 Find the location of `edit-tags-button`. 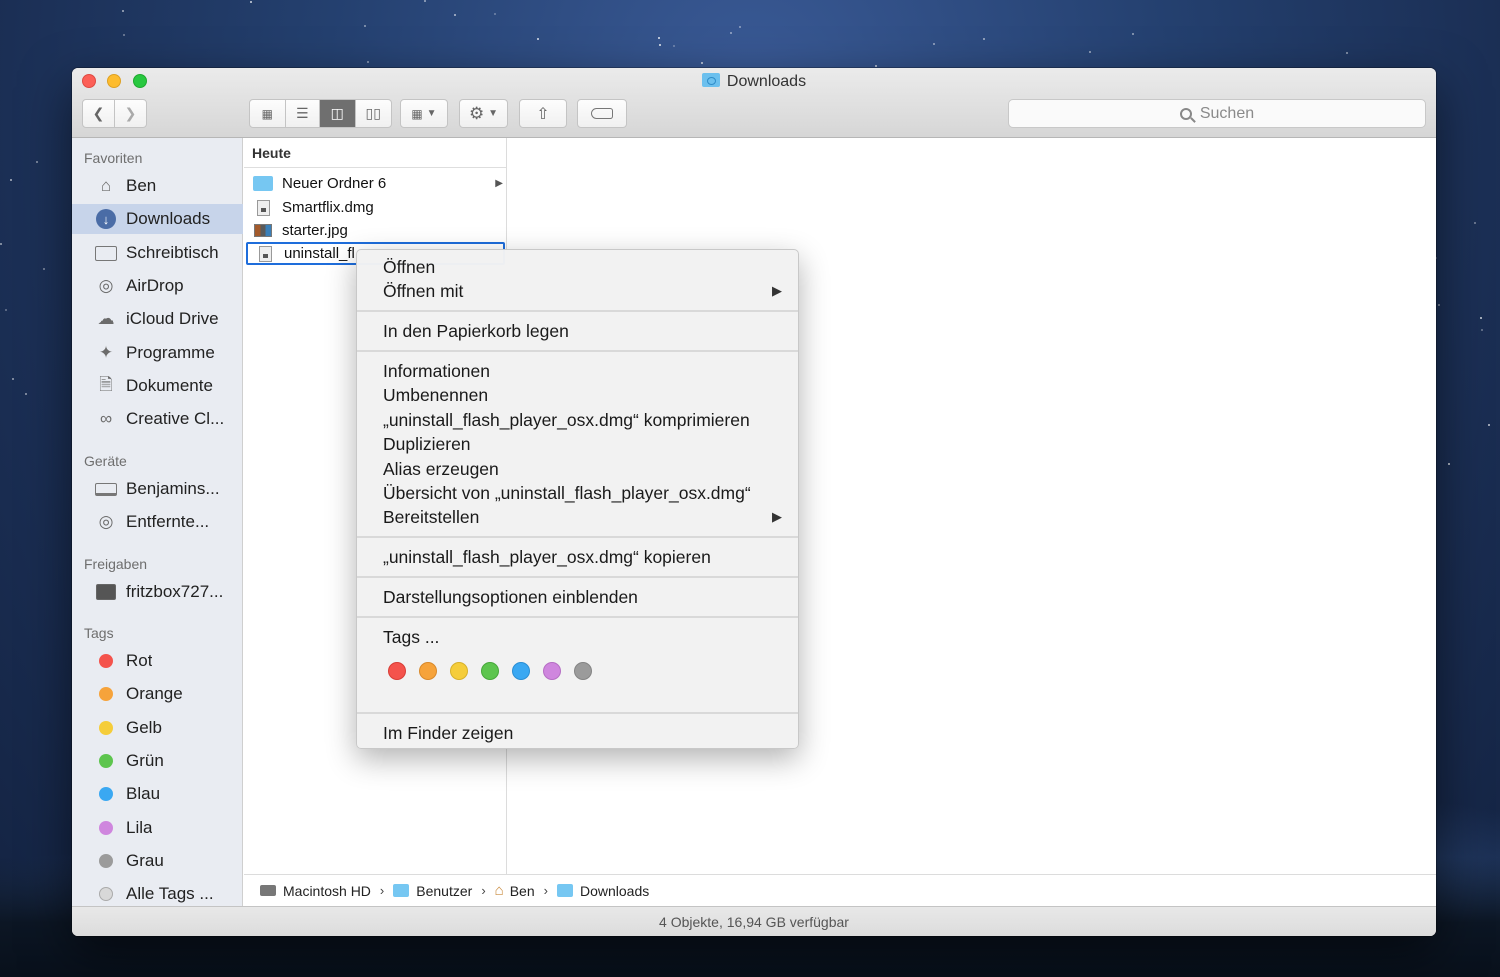

edit-tags-button is located at coordinates (602, 113).